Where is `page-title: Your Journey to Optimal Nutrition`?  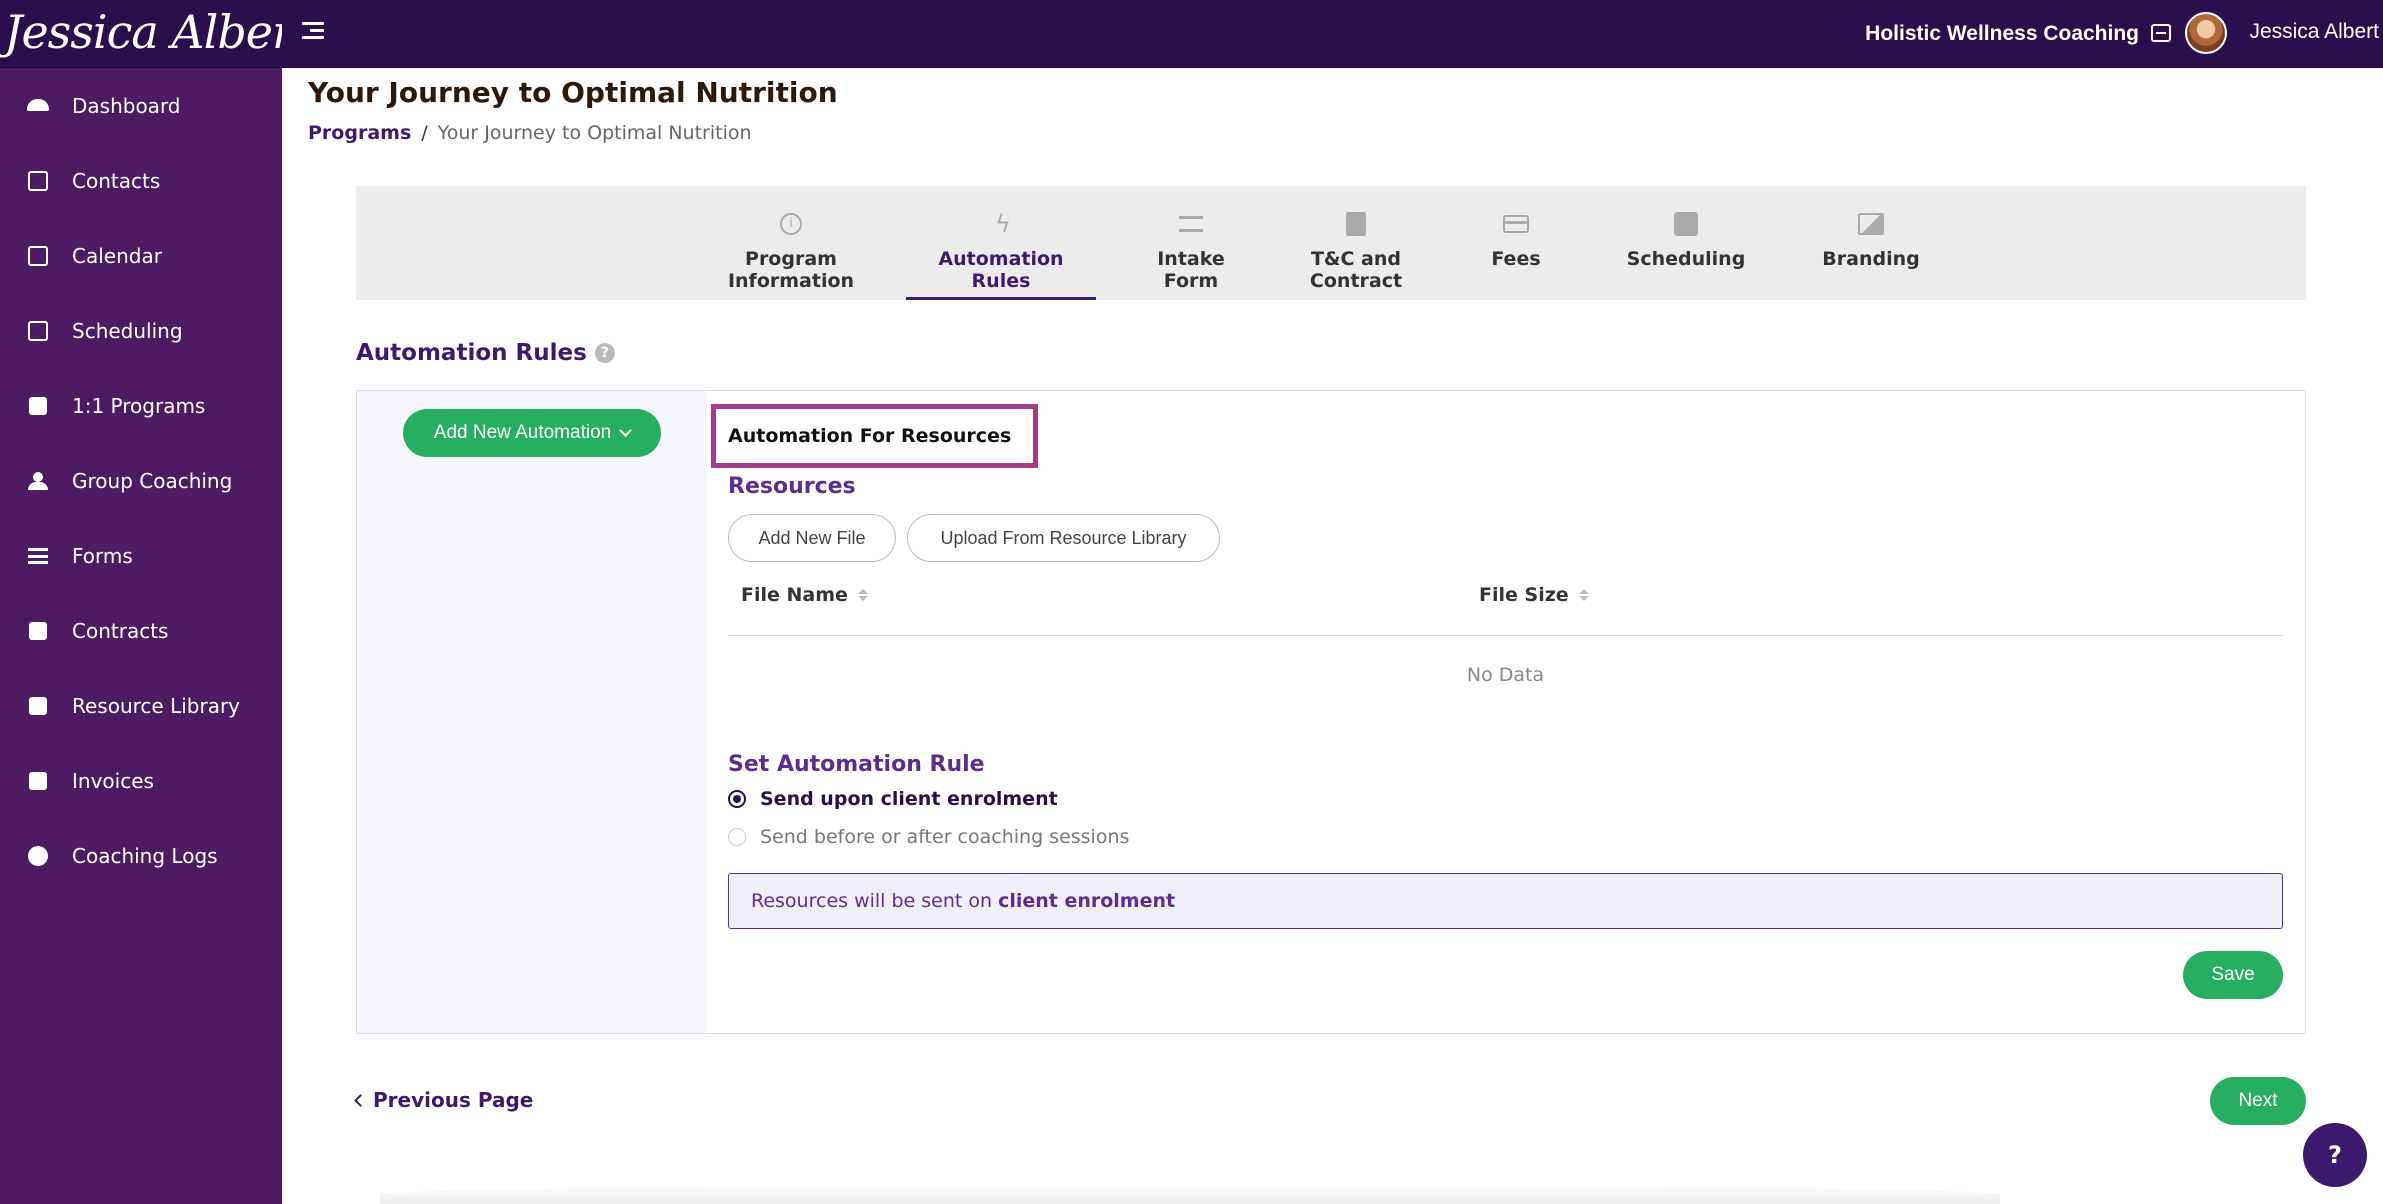
page-title: Your Journey to Optimal Nutrition is located at coordinates (573, 92).